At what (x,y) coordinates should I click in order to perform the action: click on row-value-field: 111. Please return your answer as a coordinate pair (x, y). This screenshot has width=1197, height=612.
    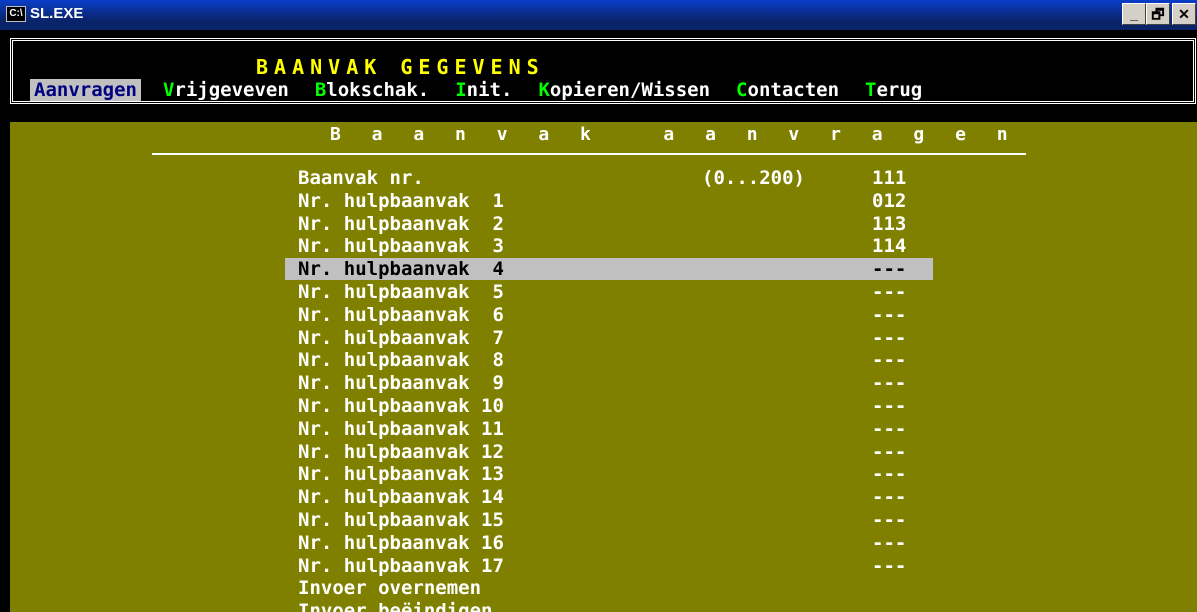
    Looking at the image, I should click on (889, 178).